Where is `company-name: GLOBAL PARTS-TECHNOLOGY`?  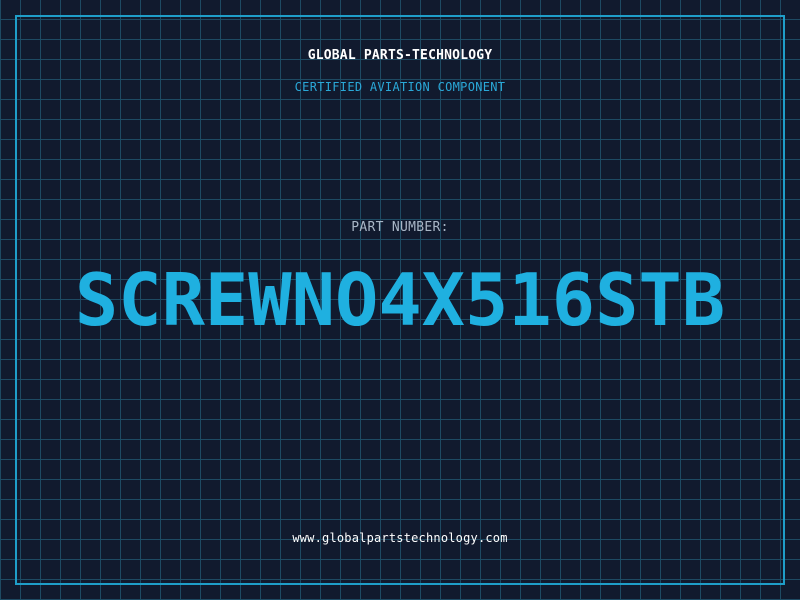
company-name: GLOBAL PARTS-TECHNOLOGY is located at coordinates (400, 55).